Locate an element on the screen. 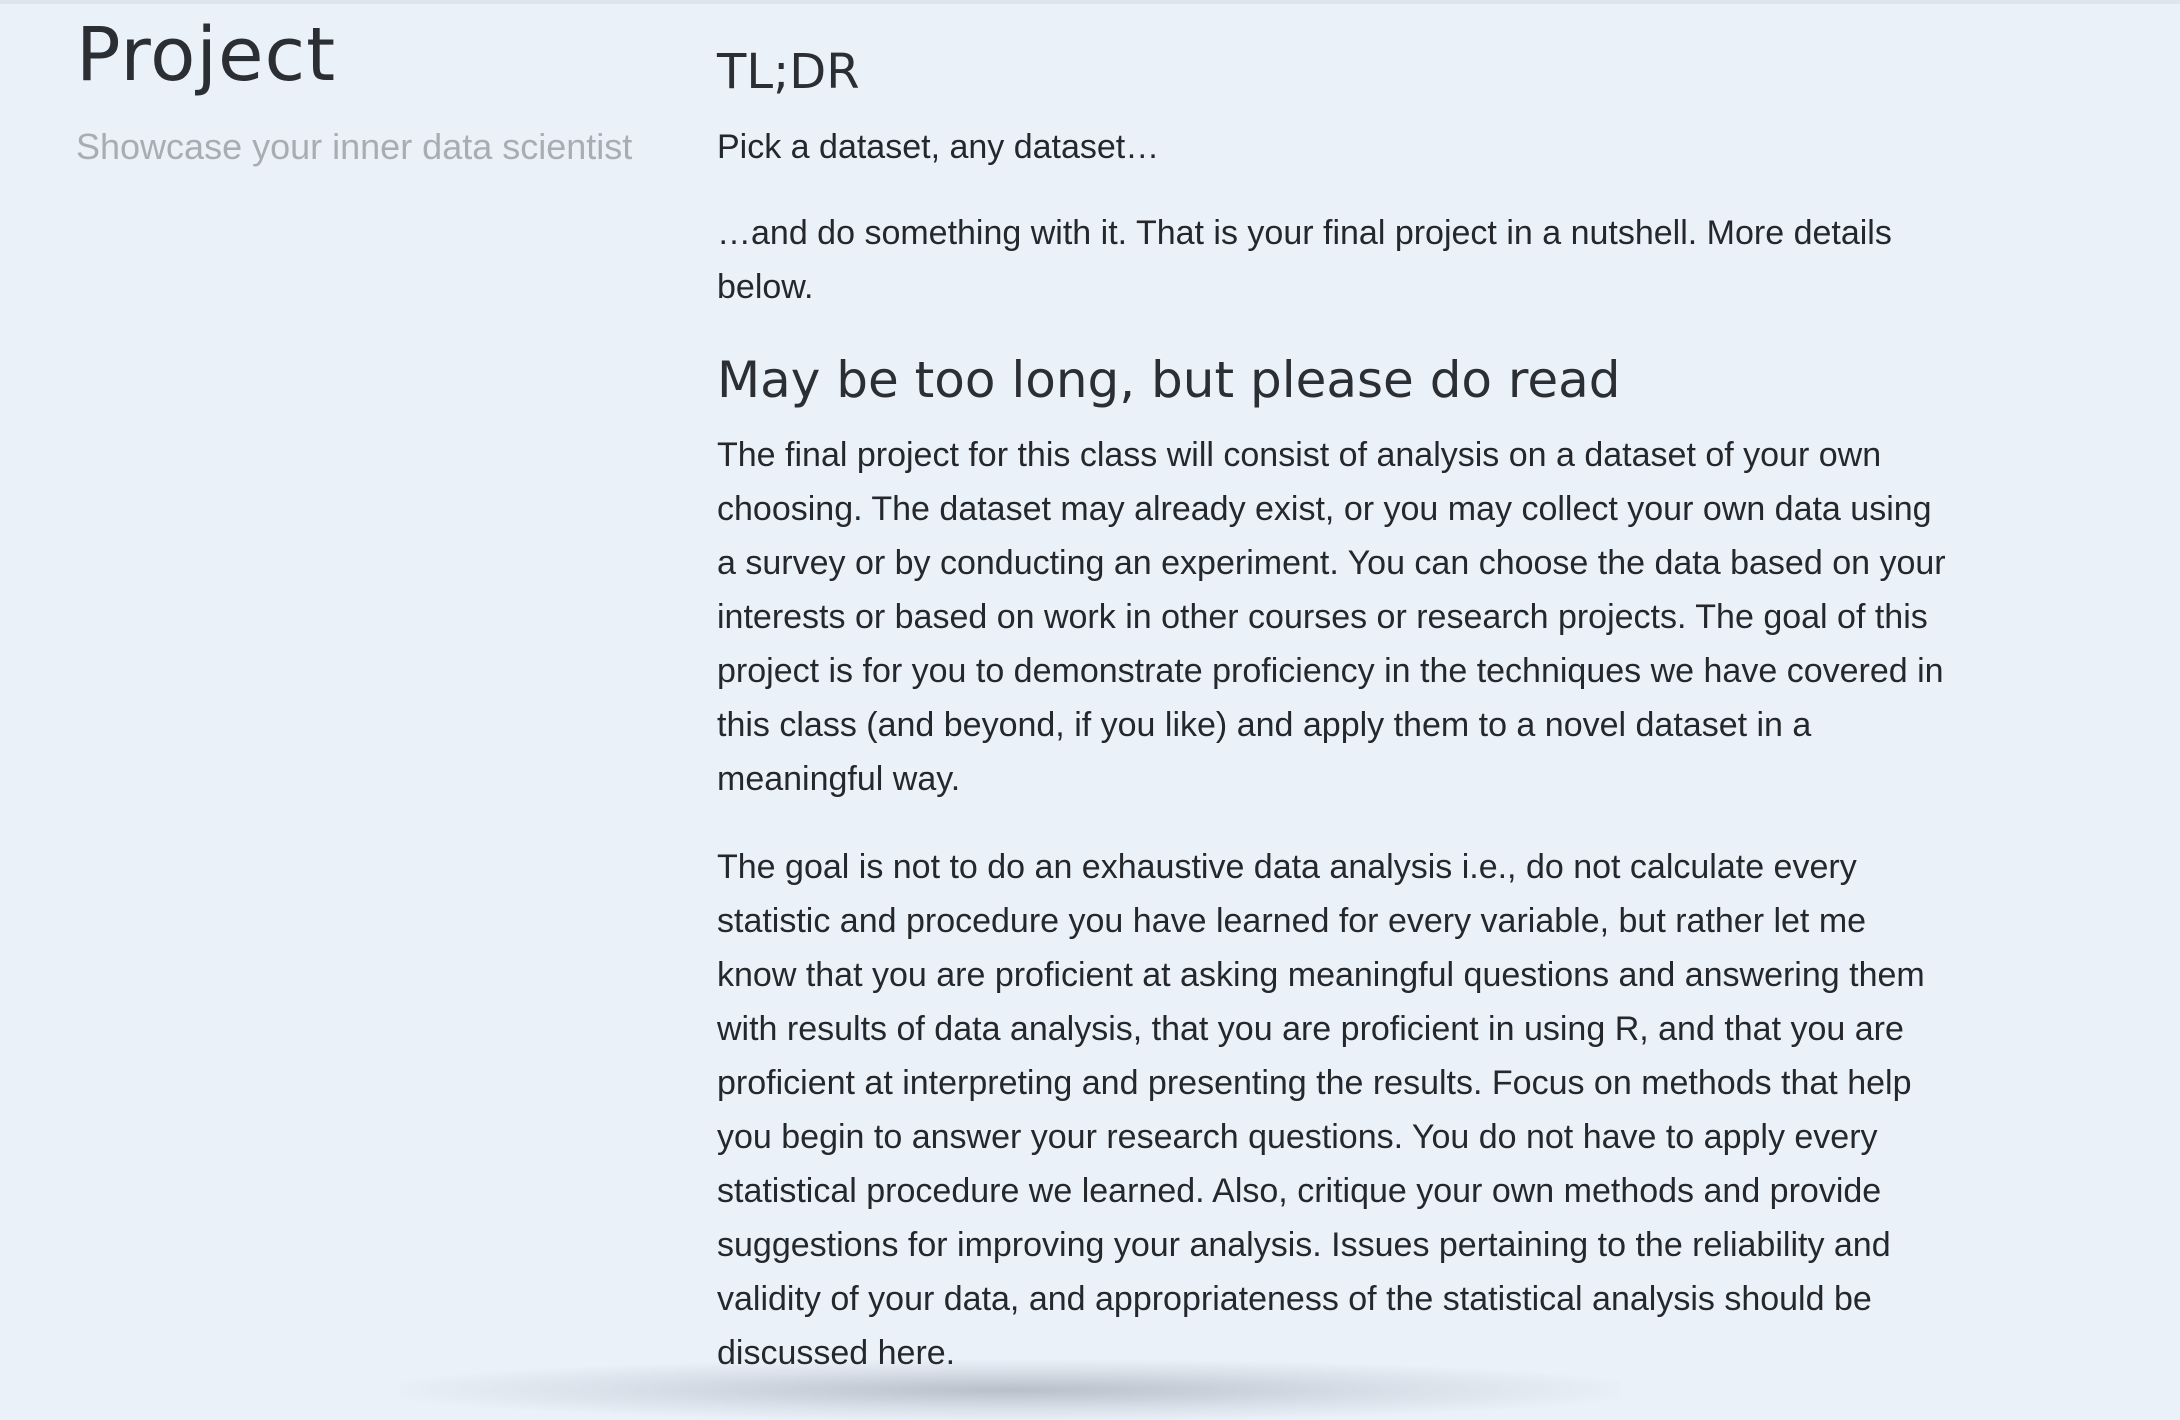 This screenshot has width=2180, height=1420. top-edge is located at coordinates (1090, 2).